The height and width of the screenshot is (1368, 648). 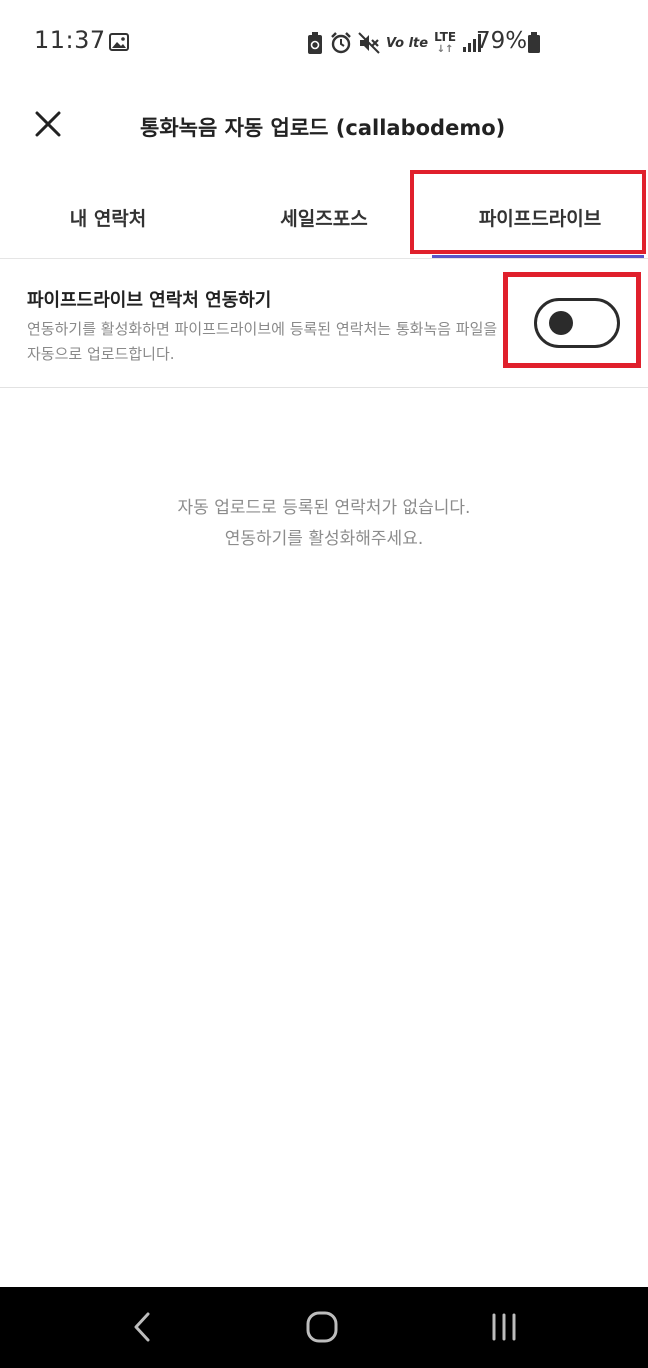 I want to click on nav-back-button, so click(x=142, y=1327).